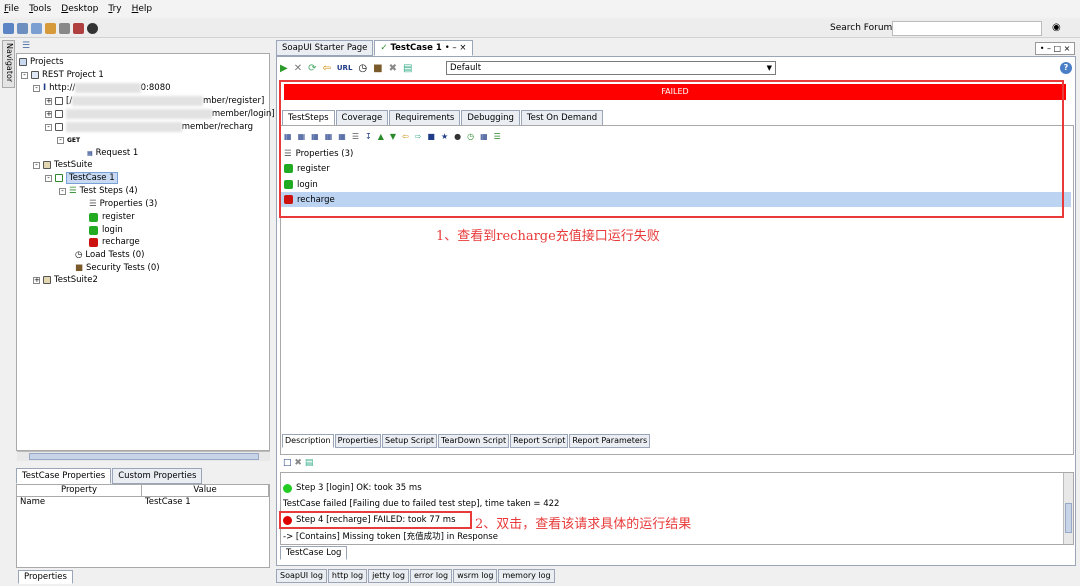 This screenshot has width=1080, height=586. Describe the element at coordinates (610, 441) in the screenshot. I see `tab-report-parameters: Report Parameters` at that location.